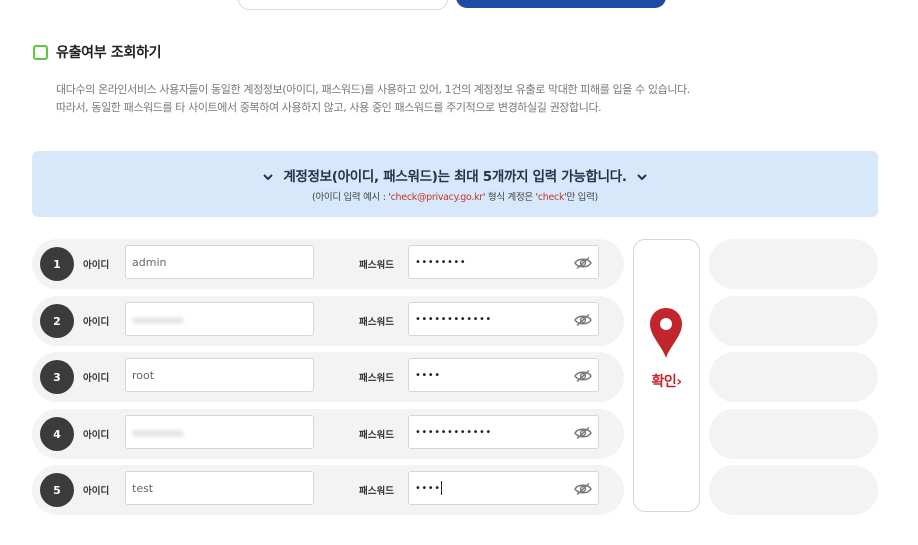 The image size is (918, 545). What do you see at coordinates (581, 197) in the screenshot?
I see `banner-sub-suffix: '만 입력)` at bounding box center [581, 197].